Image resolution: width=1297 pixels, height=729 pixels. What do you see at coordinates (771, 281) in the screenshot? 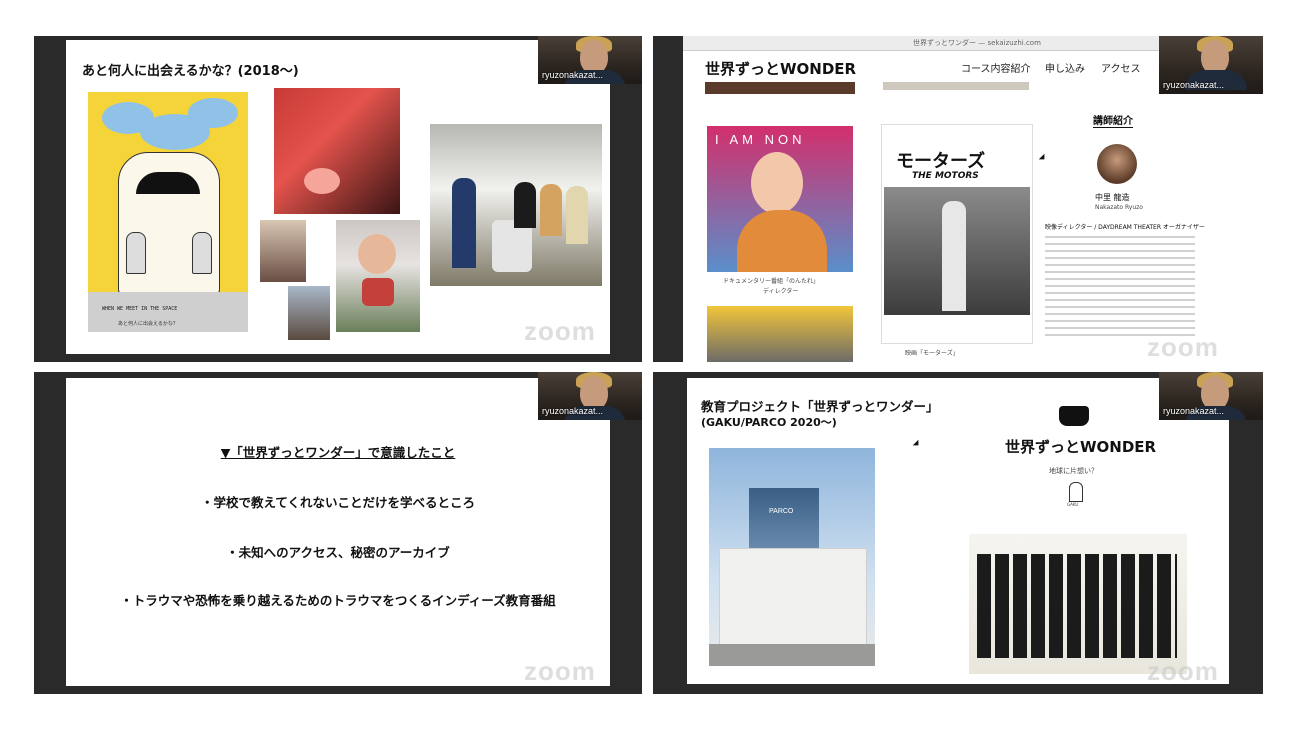
I see `film1-caption: ドキュメンタリー番組「のんたれ」` at bounding box center [771, 281].